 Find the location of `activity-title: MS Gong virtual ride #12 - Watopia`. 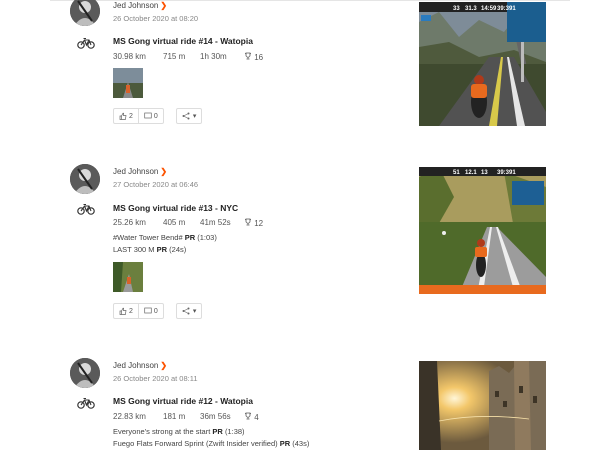

activity-title: MS Gong virtual ride #12 - Watopia is located at coordinates (183, 401).